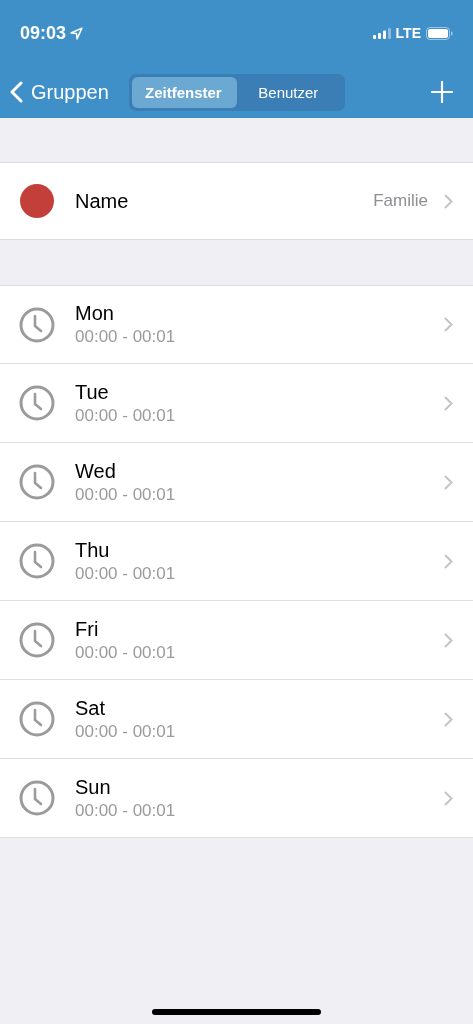 The width and height of the screenshot is (473, 1024). Describe the element at coordinates (236, 798) in the screenshot. I see `time-window-row: Sun 00:00 - 00:01` at that location.